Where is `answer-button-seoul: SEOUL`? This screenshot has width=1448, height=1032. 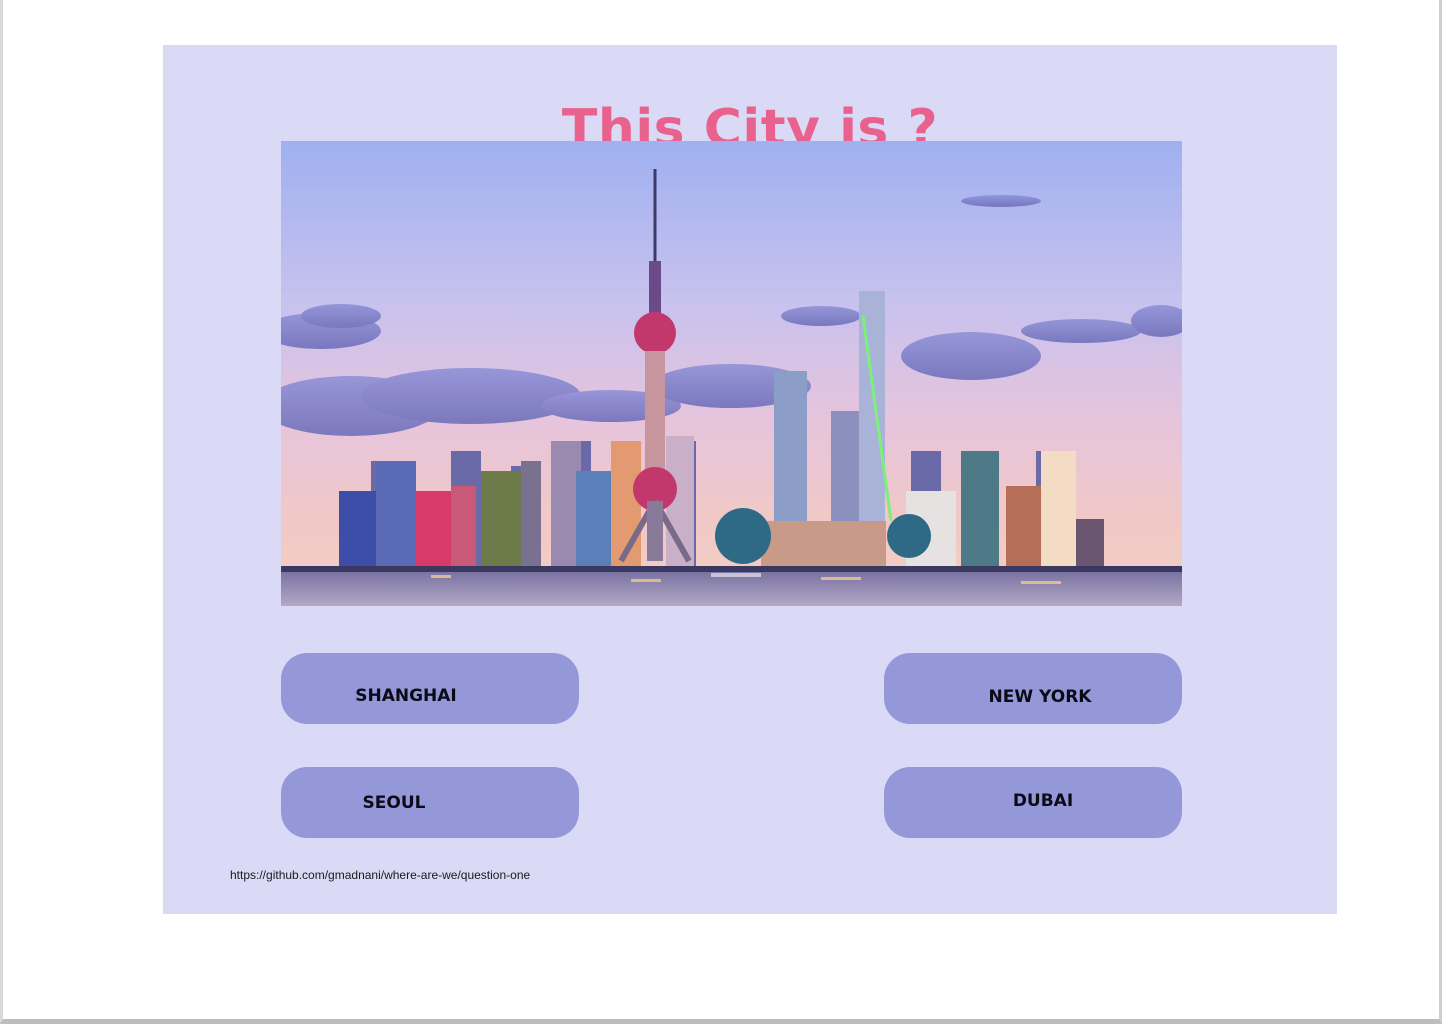 answer-button-seoul: SEOUL is located at coordinates (430, 802).